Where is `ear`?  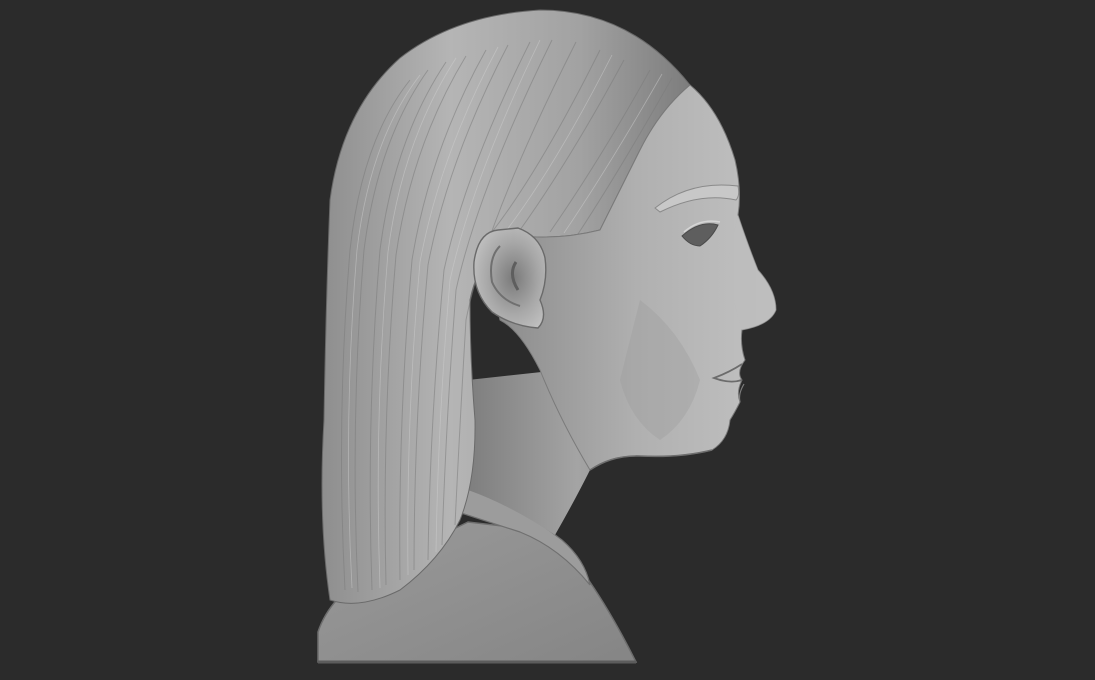
ear is located at coordinates (510, 278).